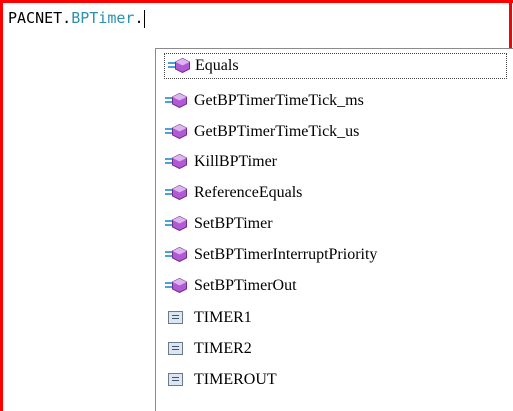 The image size is (513, 411). I want to click on completion-item-setbptimerout: SetBPTimerOut, so click(332, 286).